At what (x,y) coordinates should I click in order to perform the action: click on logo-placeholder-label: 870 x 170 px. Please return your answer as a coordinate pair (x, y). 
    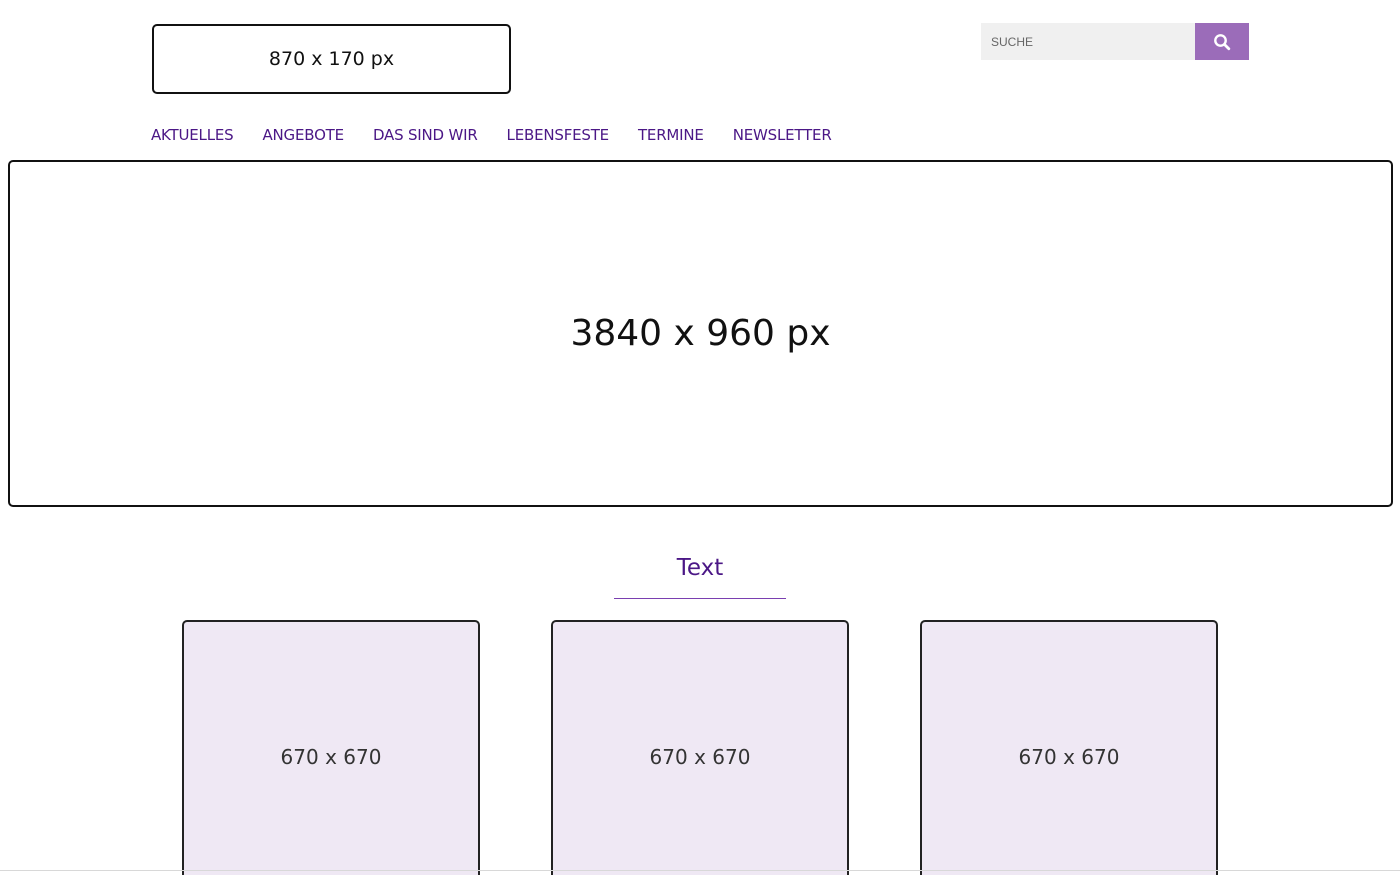
    Looking at the image, I should click on (331, 59).